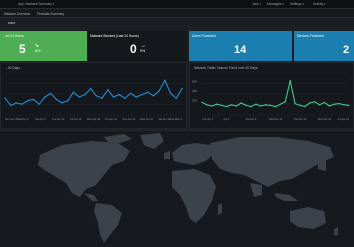  I want to click on user-menu: Jack ▾, so click(256, 4).